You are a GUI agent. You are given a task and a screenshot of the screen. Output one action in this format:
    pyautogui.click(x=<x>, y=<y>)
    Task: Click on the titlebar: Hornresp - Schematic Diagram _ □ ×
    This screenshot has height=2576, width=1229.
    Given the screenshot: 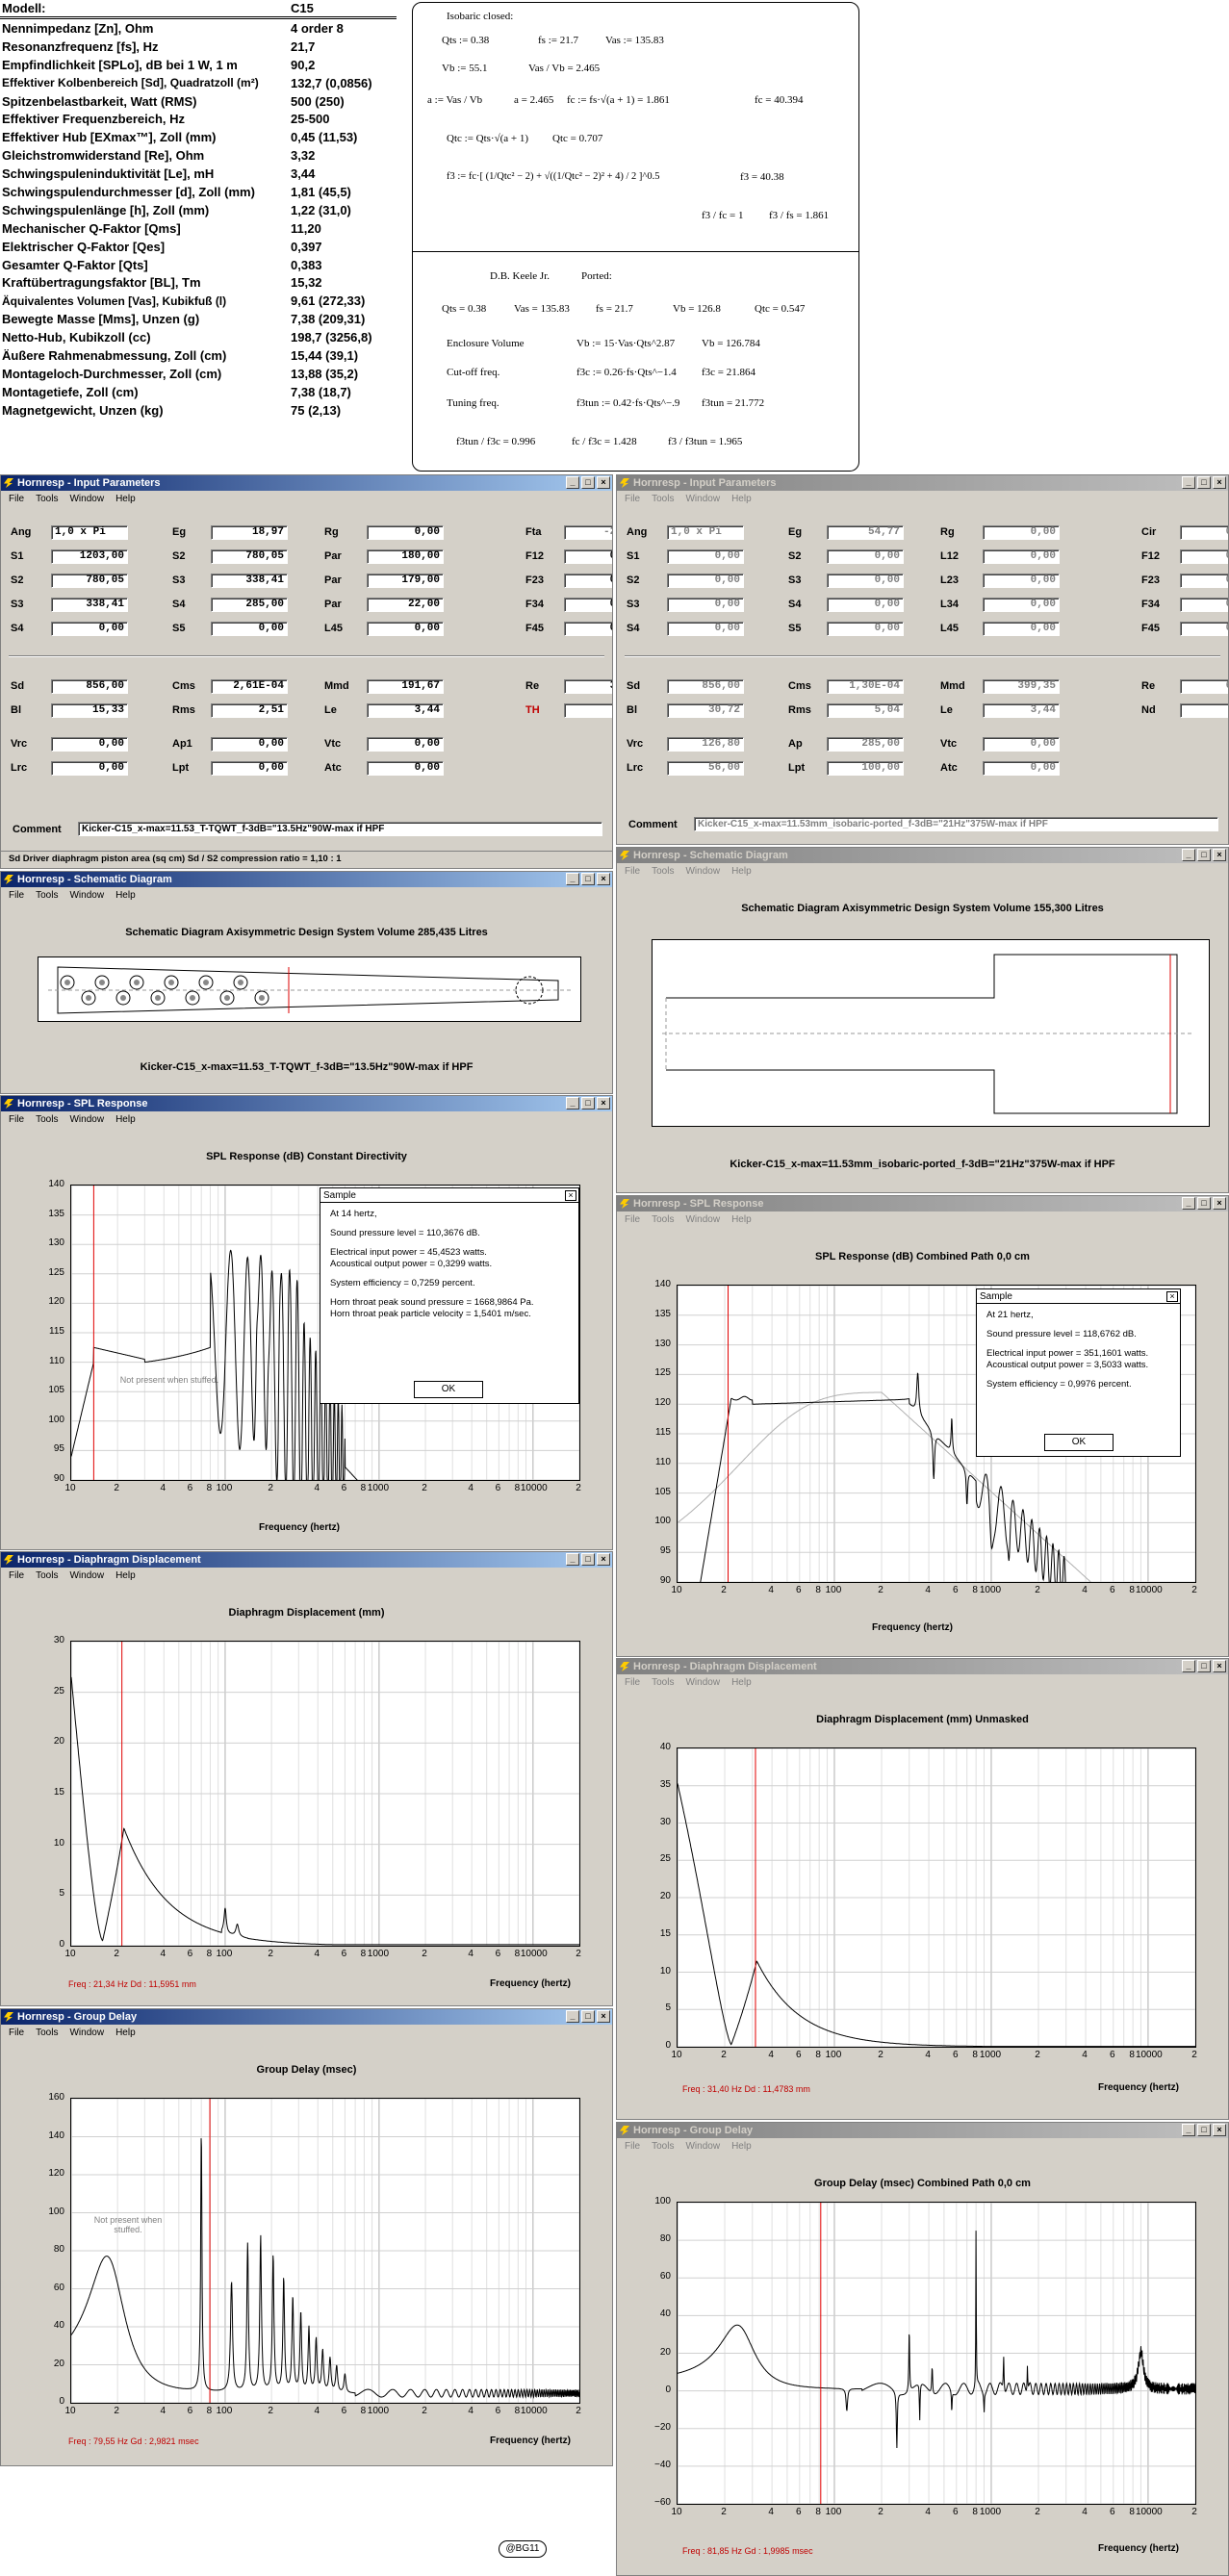 What is the action you would take?
    pyautogui.click(x=923, y=855)
    